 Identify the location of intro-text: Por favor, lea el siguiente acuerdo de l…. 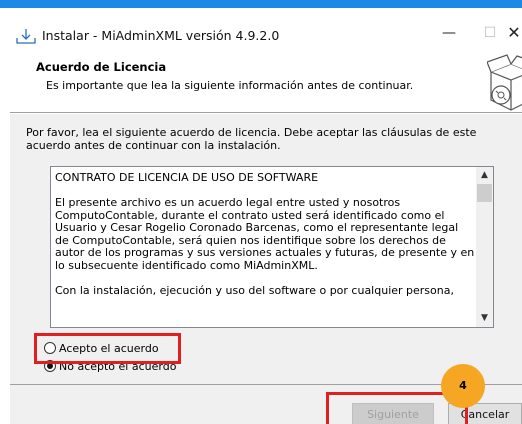
(251, 139).